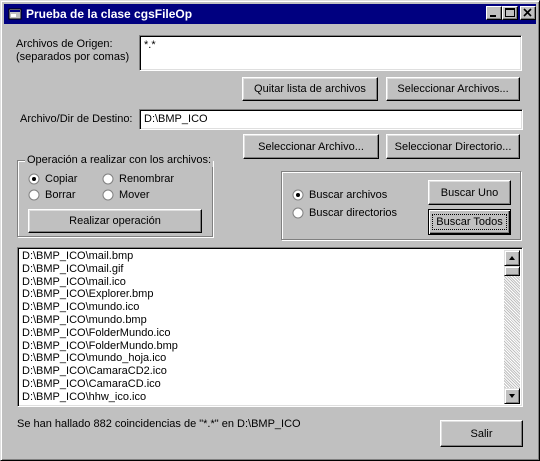 This screenshot has width=540, height=461. Describe the element at coordinates (61, 179) in the screenshot. I see `radio-copy-label: Copiar` at that location.